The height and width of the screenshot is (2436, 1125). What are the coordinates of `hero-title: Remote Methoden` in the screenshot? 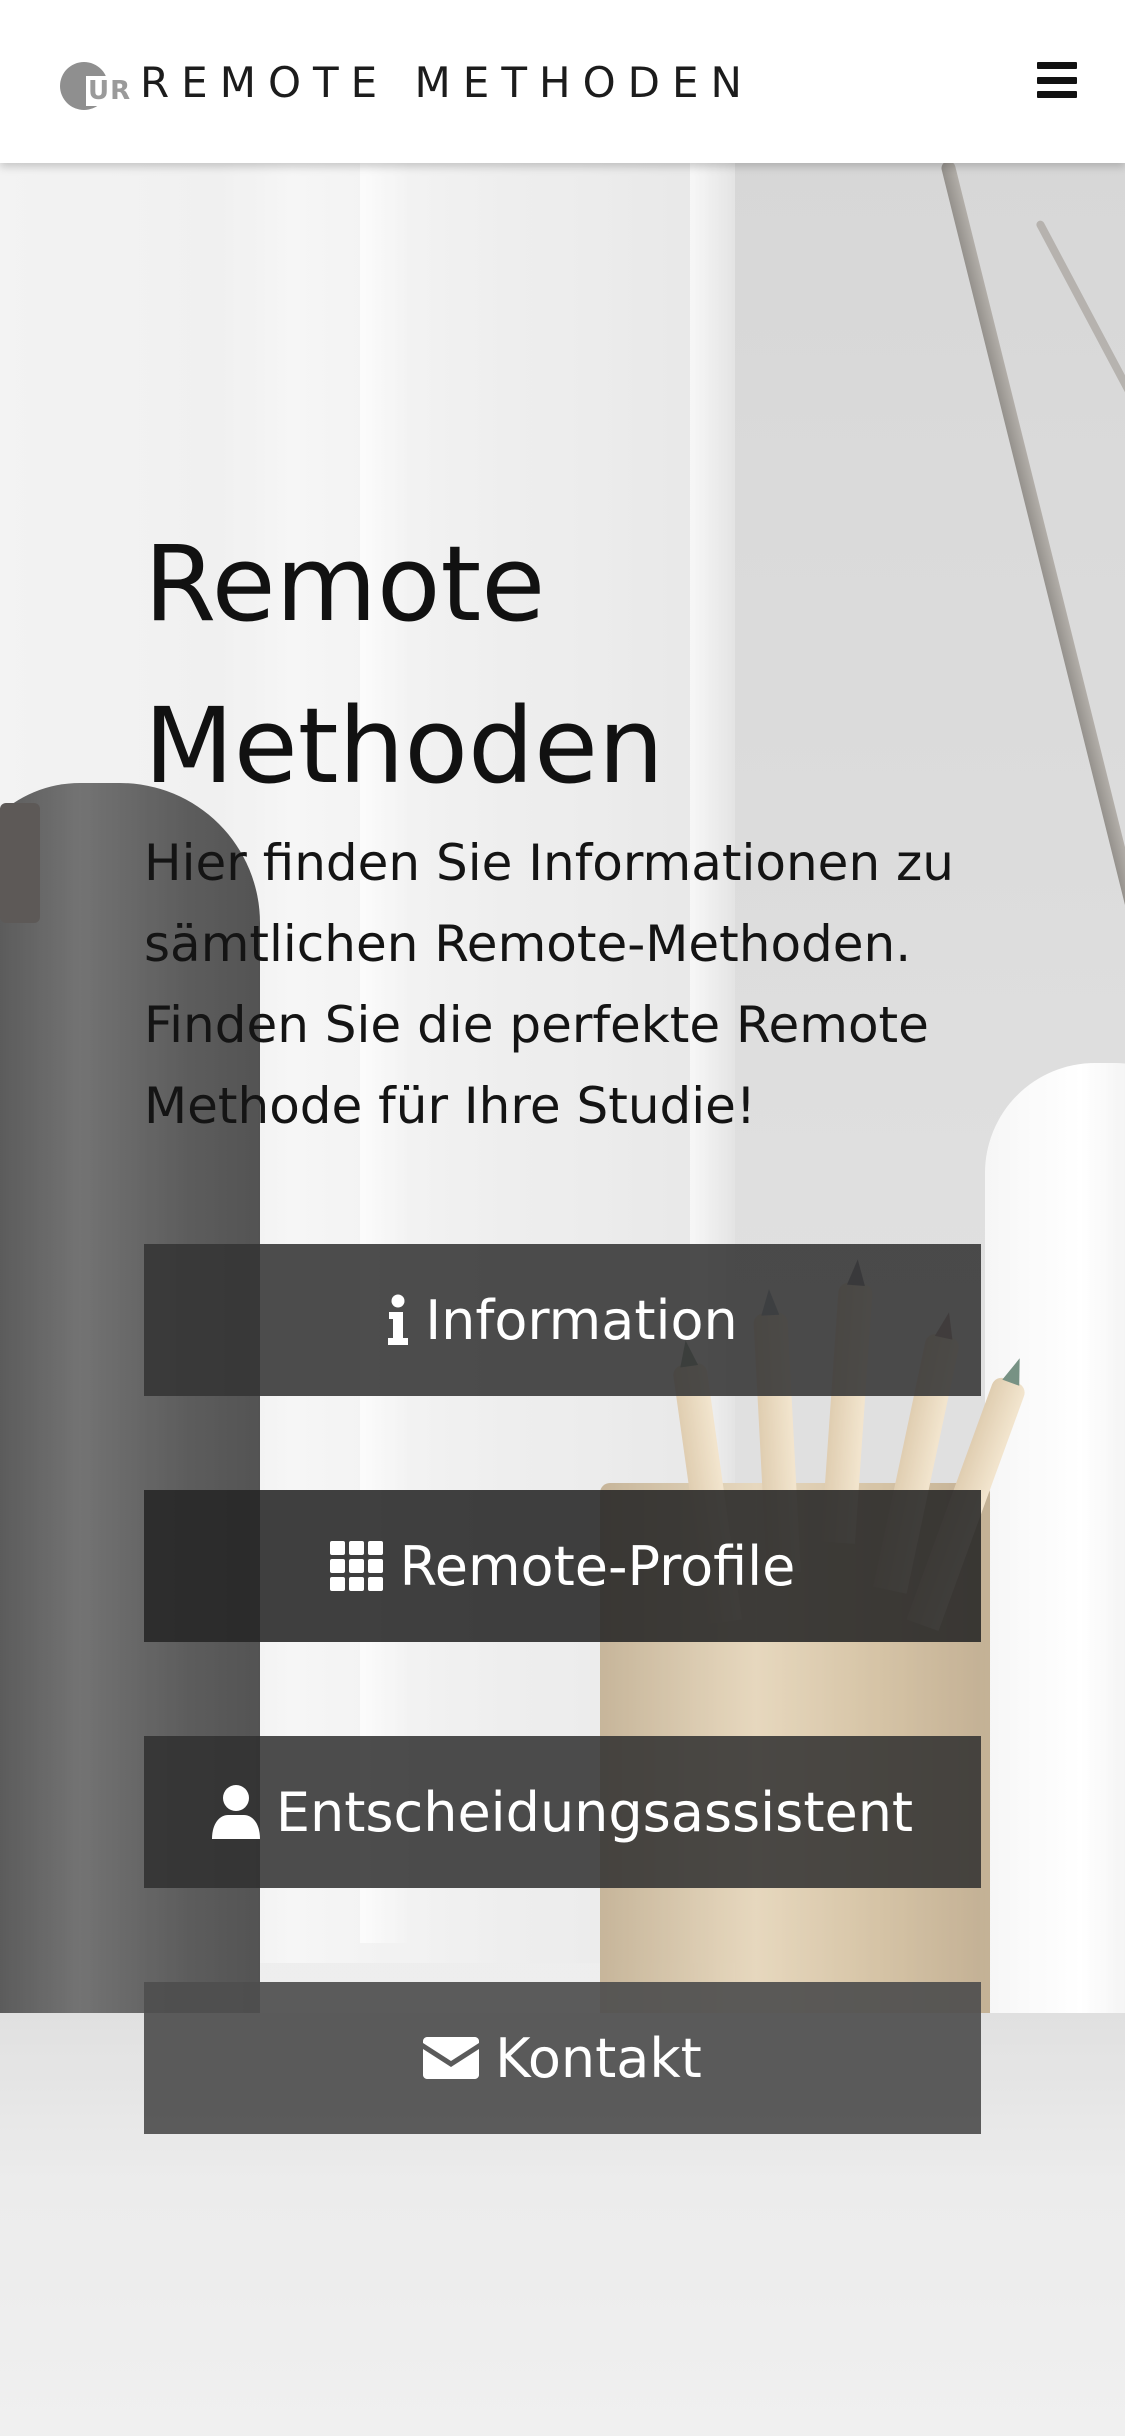 It's located at (574, 665).